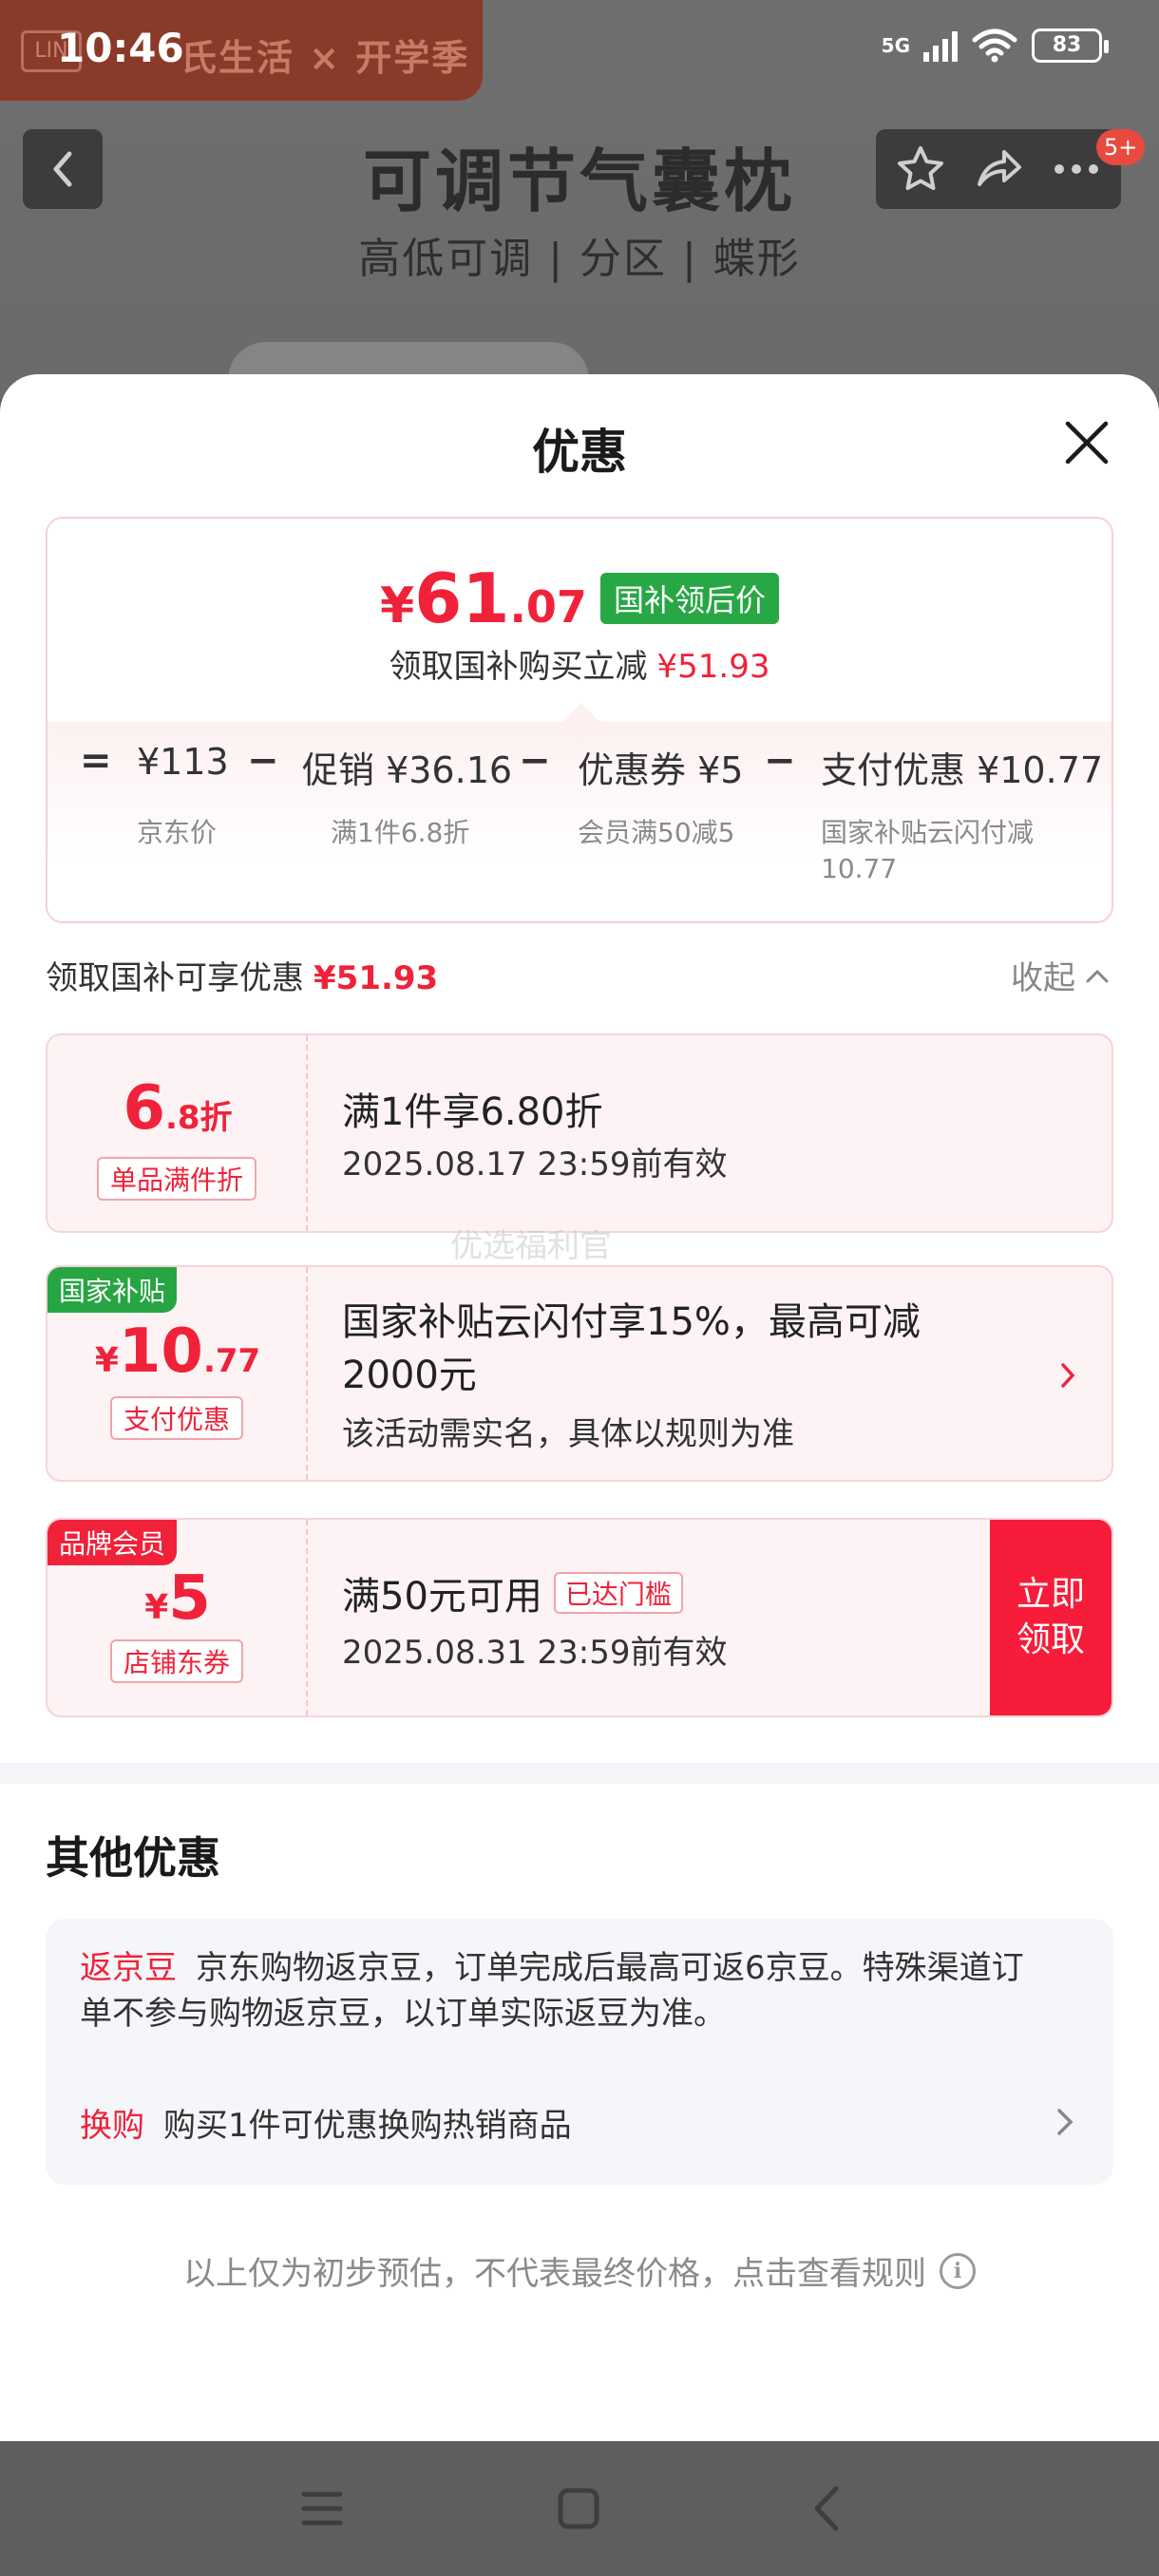 The height and width of the screenshot is (2576, 1159). Describe the element at coordinates (407, 770) in the screenshot. I see `promo-amount: 促销 ¥36.16` at that location.